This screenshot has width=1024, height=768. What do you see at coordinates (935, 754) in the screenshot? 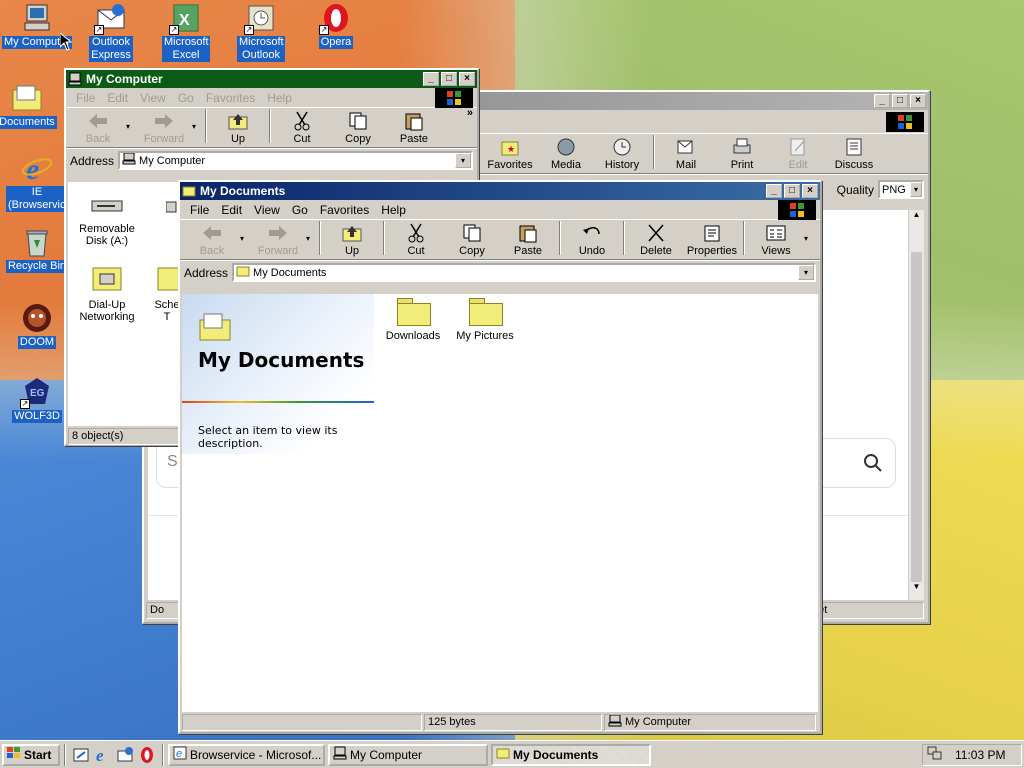
I see `network-icon` at bounding box center [935, 754].